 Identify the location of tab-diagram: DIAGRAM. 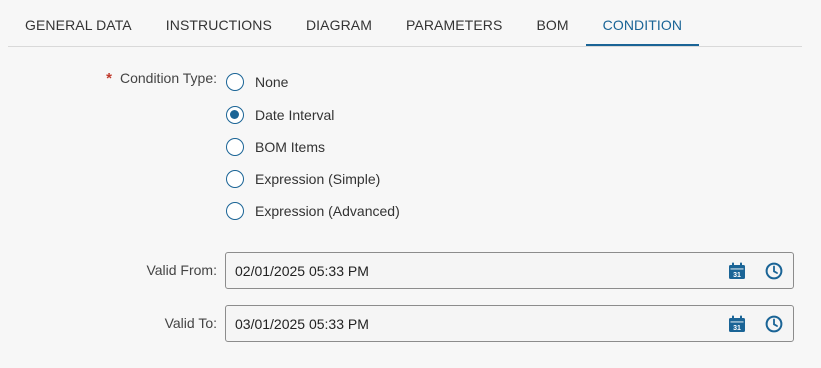
(339, 23).